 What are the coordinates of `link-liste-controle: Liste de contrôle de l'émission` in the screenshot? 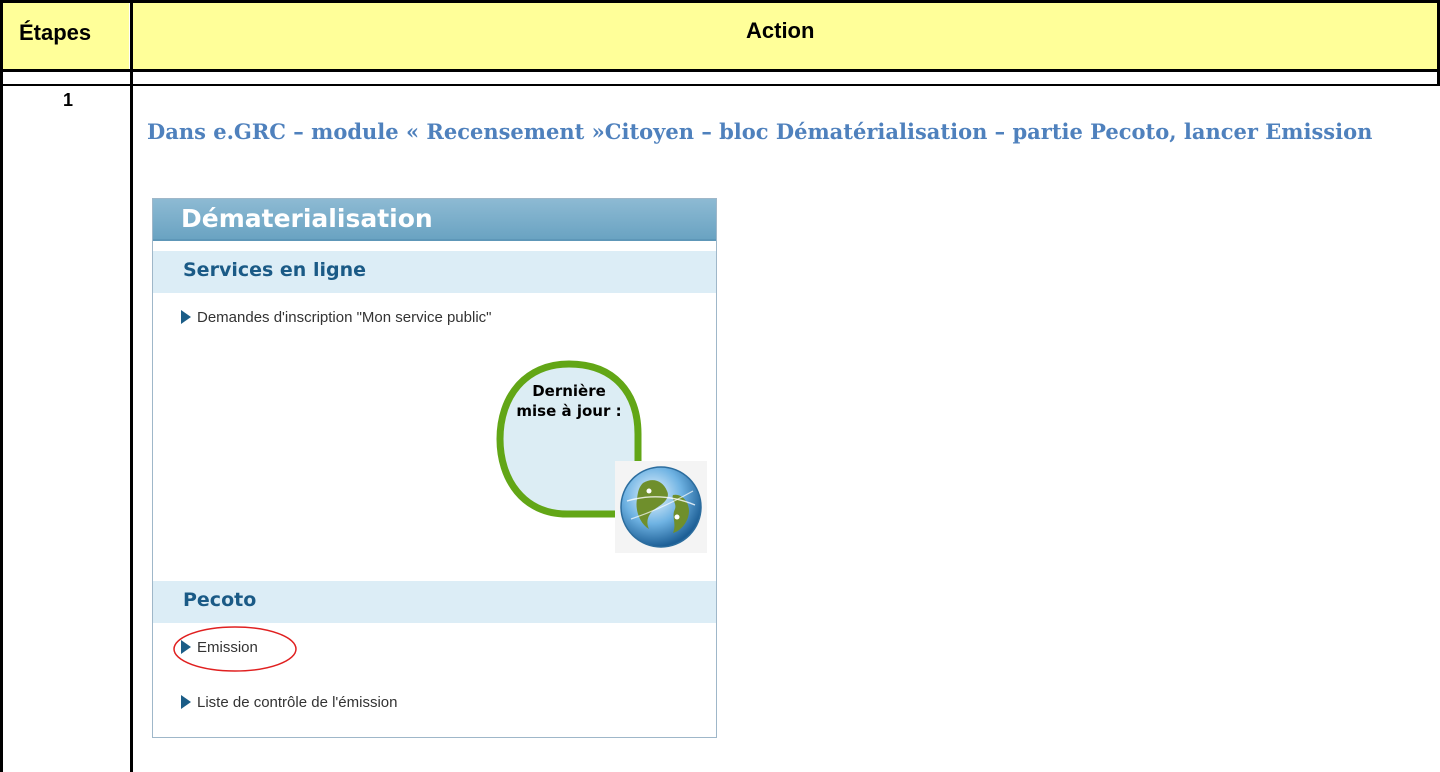 It's located at (289, 702).